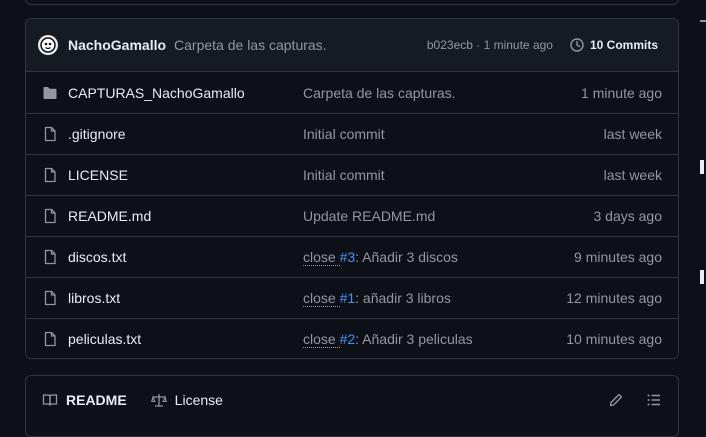  I want to click on file-commit-message: close #2: Añadir 3 peliculas, so click(434, 339).